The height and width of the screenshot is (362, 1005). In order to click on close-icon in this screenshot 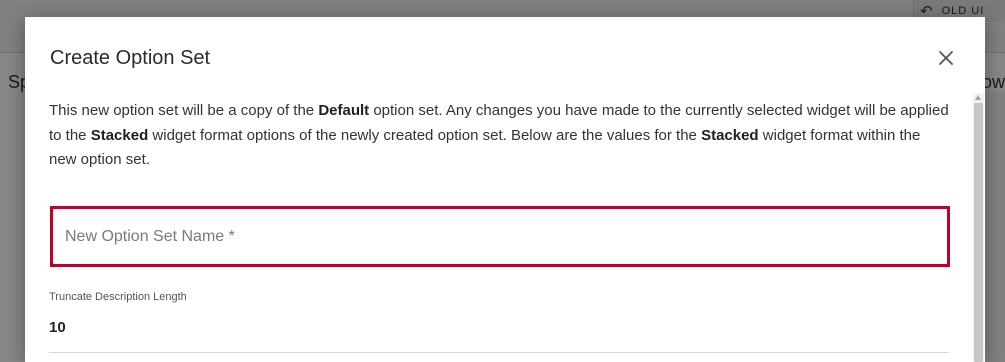, I will do `click(946, 58)`.